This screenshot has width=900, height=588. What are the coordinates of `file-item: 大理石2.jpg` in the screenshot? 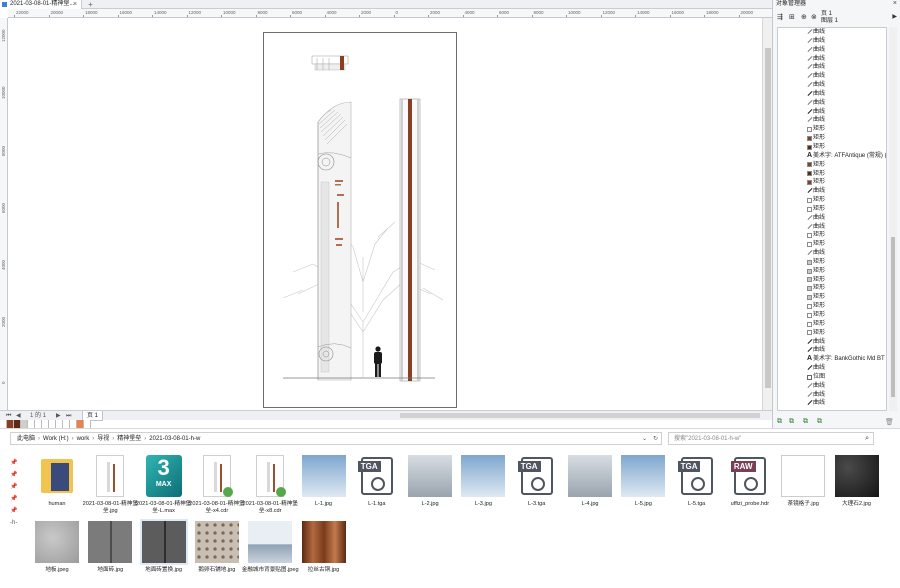 It's located at (857, 485).